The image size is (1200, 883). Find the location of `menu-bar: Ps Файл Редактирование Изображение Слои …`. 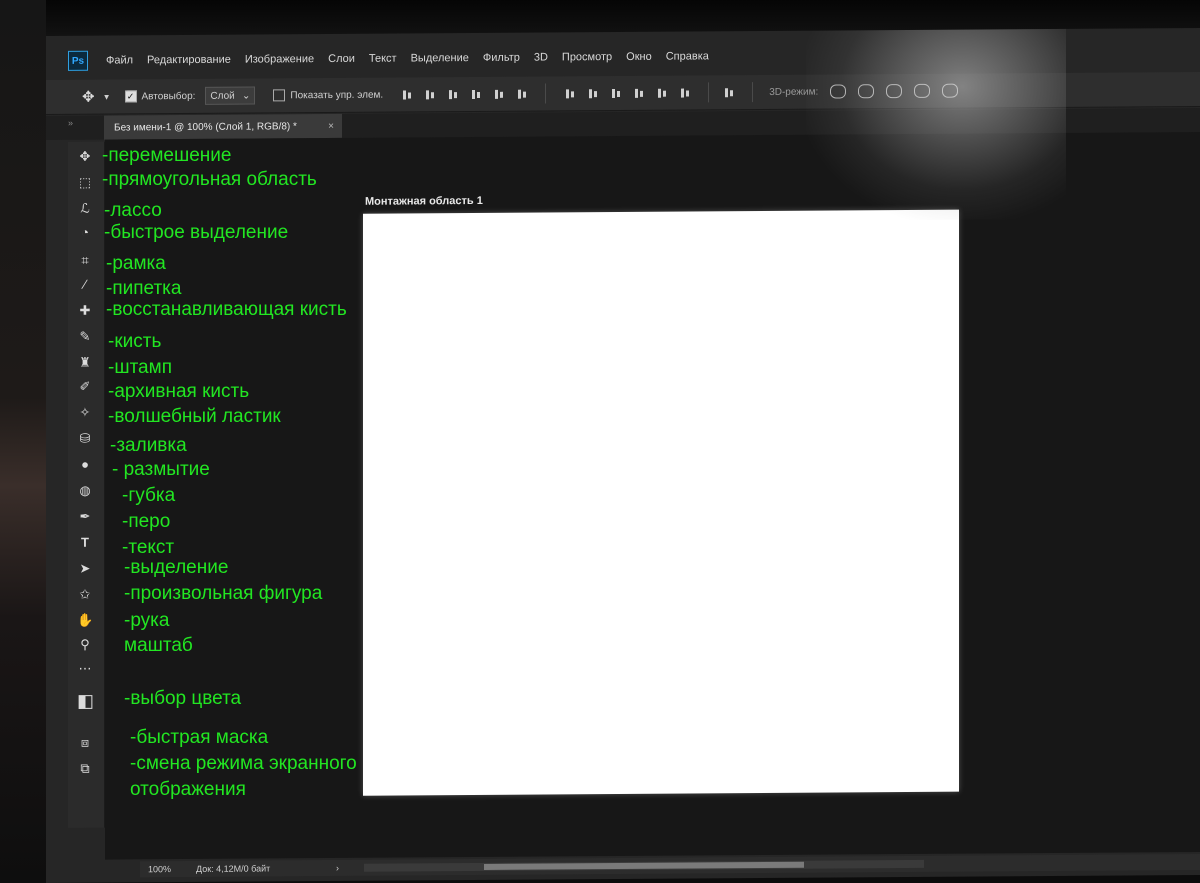

menu-bar: Ps Файл Редактирование Изображение Слои … is located at coordinates (623, 57).